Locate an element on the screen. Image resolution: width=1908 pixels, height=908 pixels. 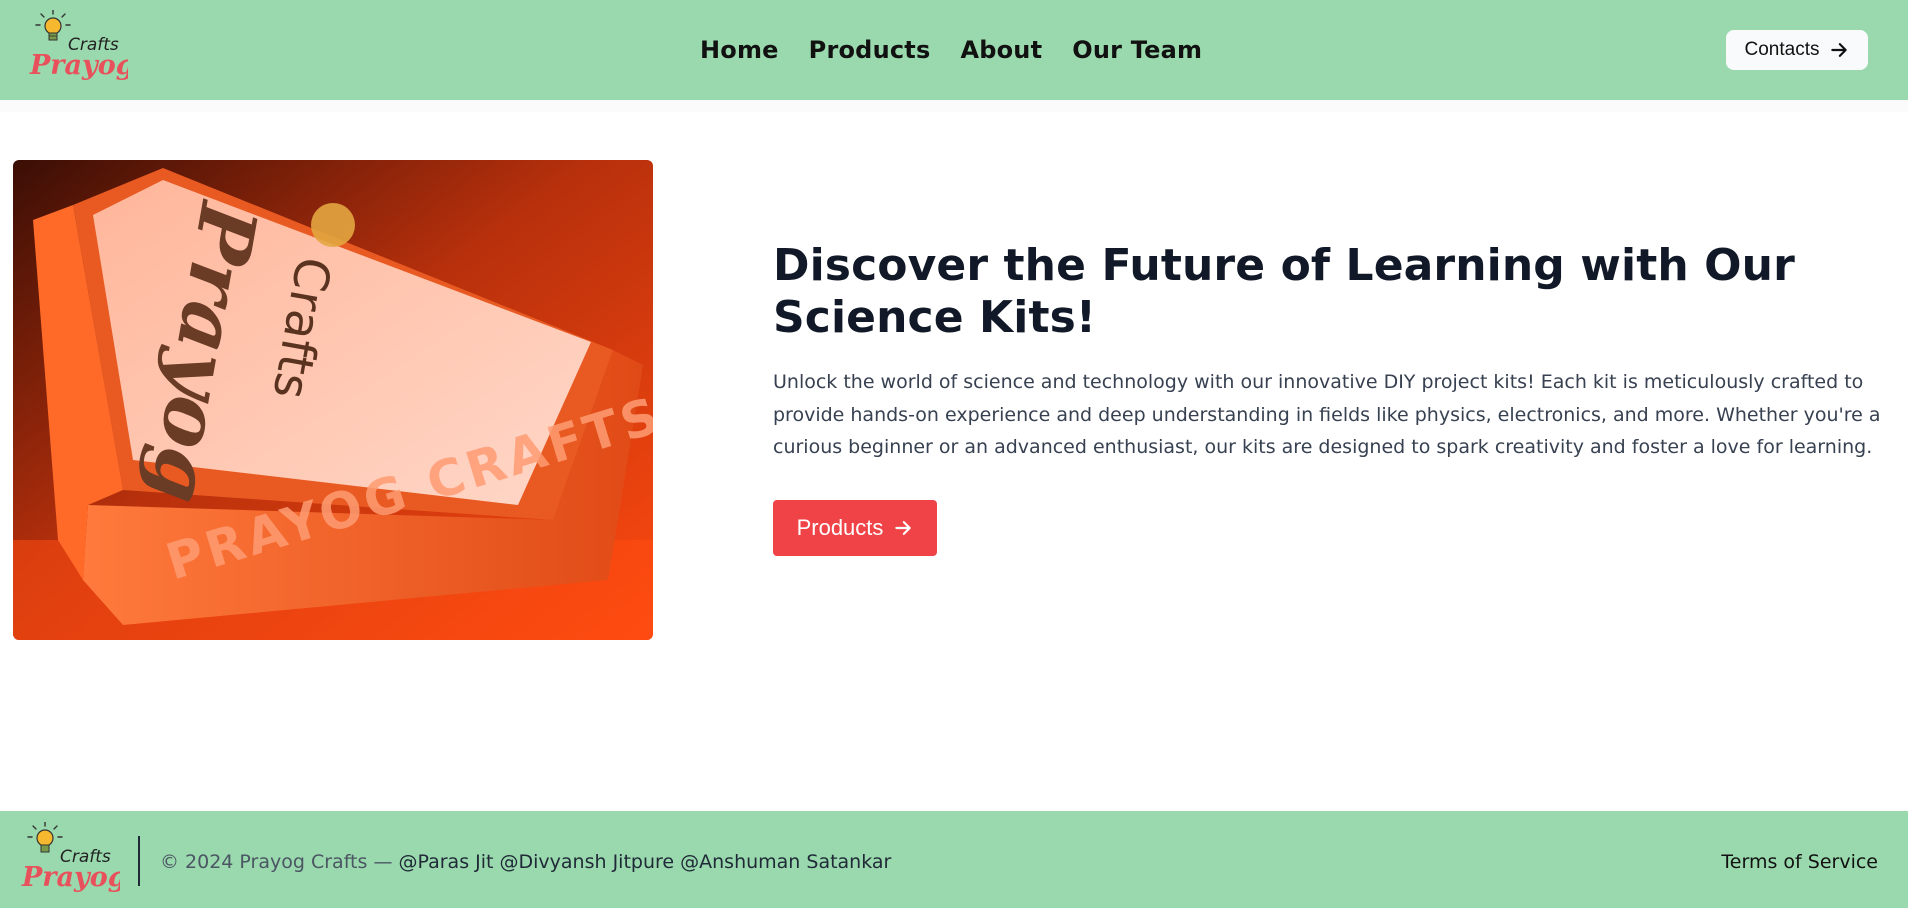
logo-word-bottom: Prayog is located at coordinates (78, 65).